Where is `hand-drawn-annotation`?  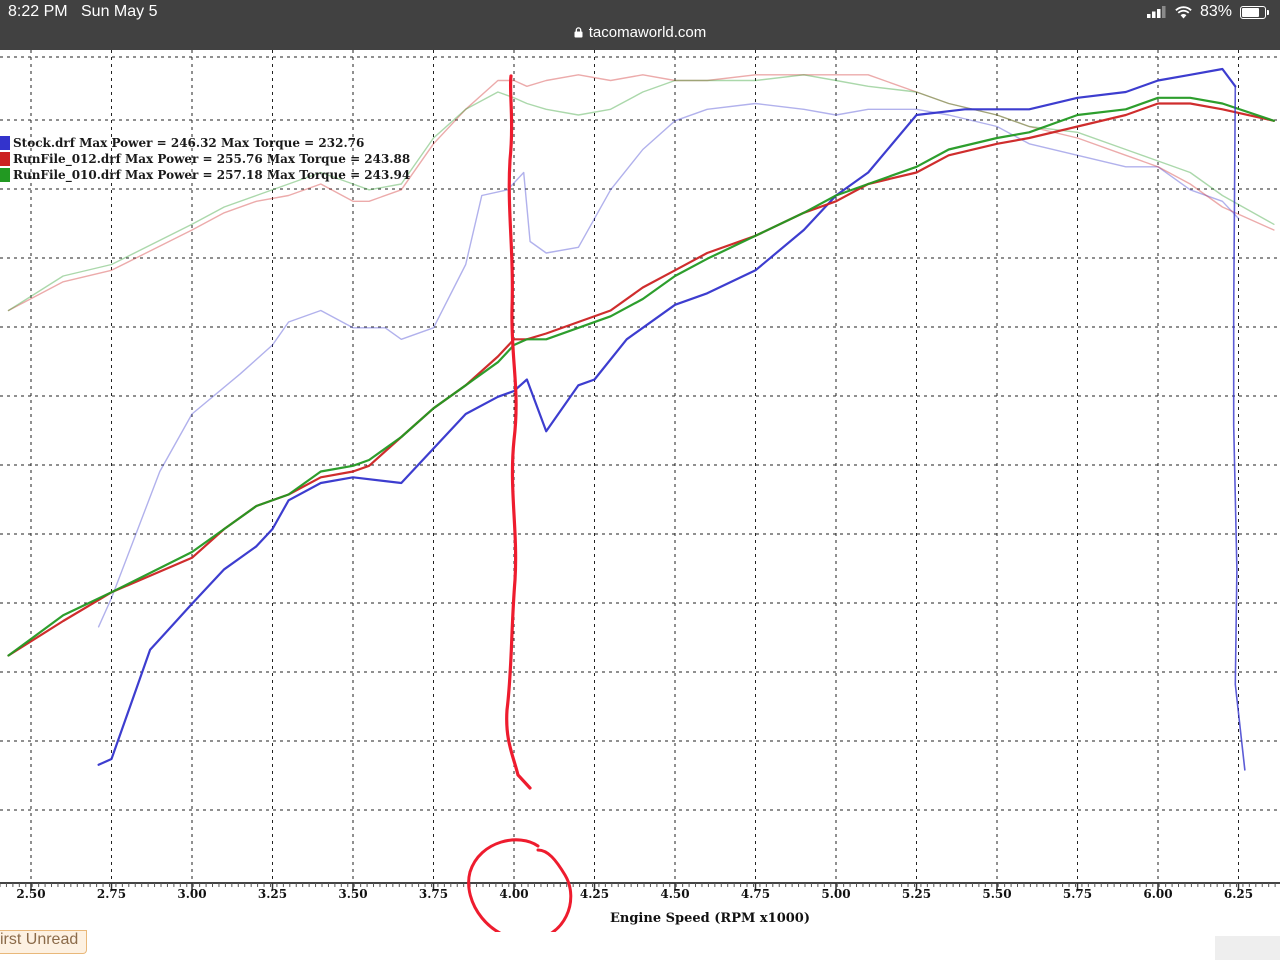 hand-drawn-annotation is located at coordinates (520, 503).